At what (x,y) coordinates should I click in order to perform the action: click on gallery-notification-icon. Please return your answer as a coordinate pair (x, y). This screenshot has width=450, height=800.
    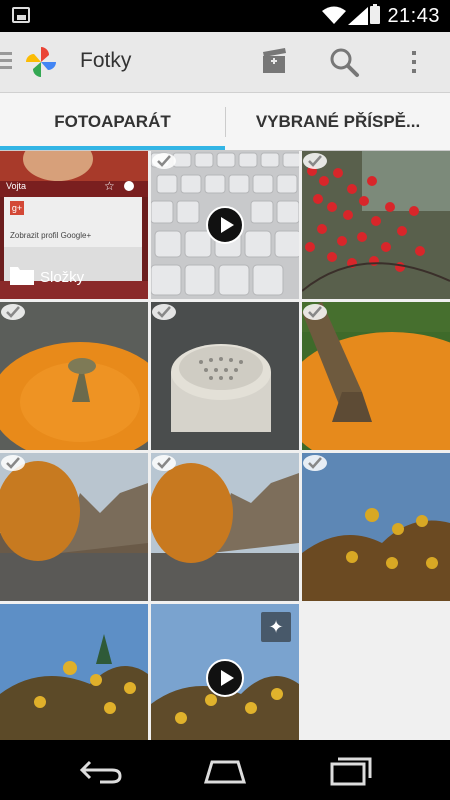
    Looking at the image, I should click on (21, 15).